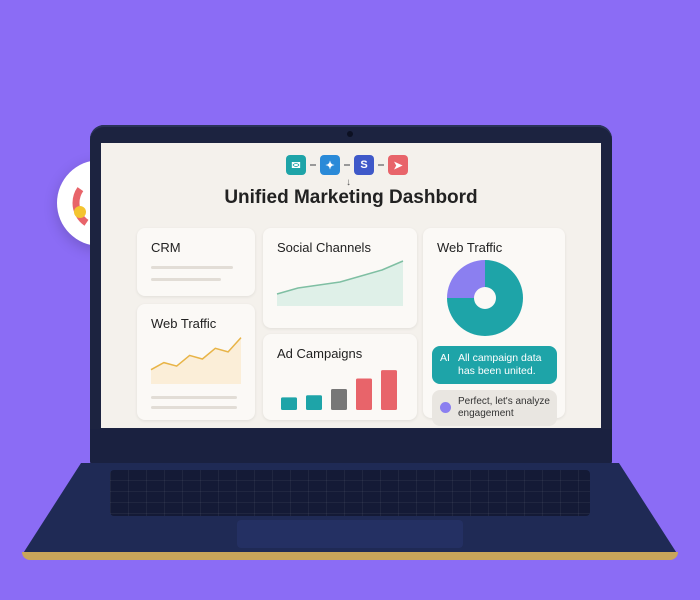  I want to click on integrations-row: ✉ ✦ S ➤, so click(347, 165).